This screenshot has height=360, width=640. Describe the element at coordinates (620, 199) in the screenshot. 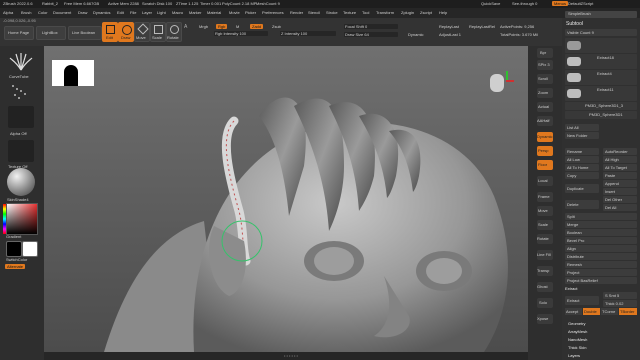

I see `del-other-button: Del Other` at that location.